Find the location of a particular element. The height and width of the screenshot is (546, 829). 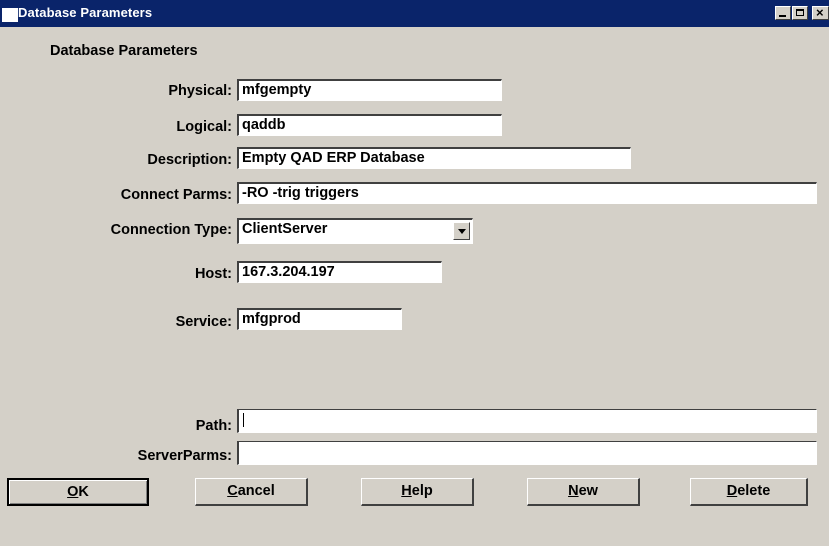

delete-mnemonic: D is located at coordinates (732, 491).